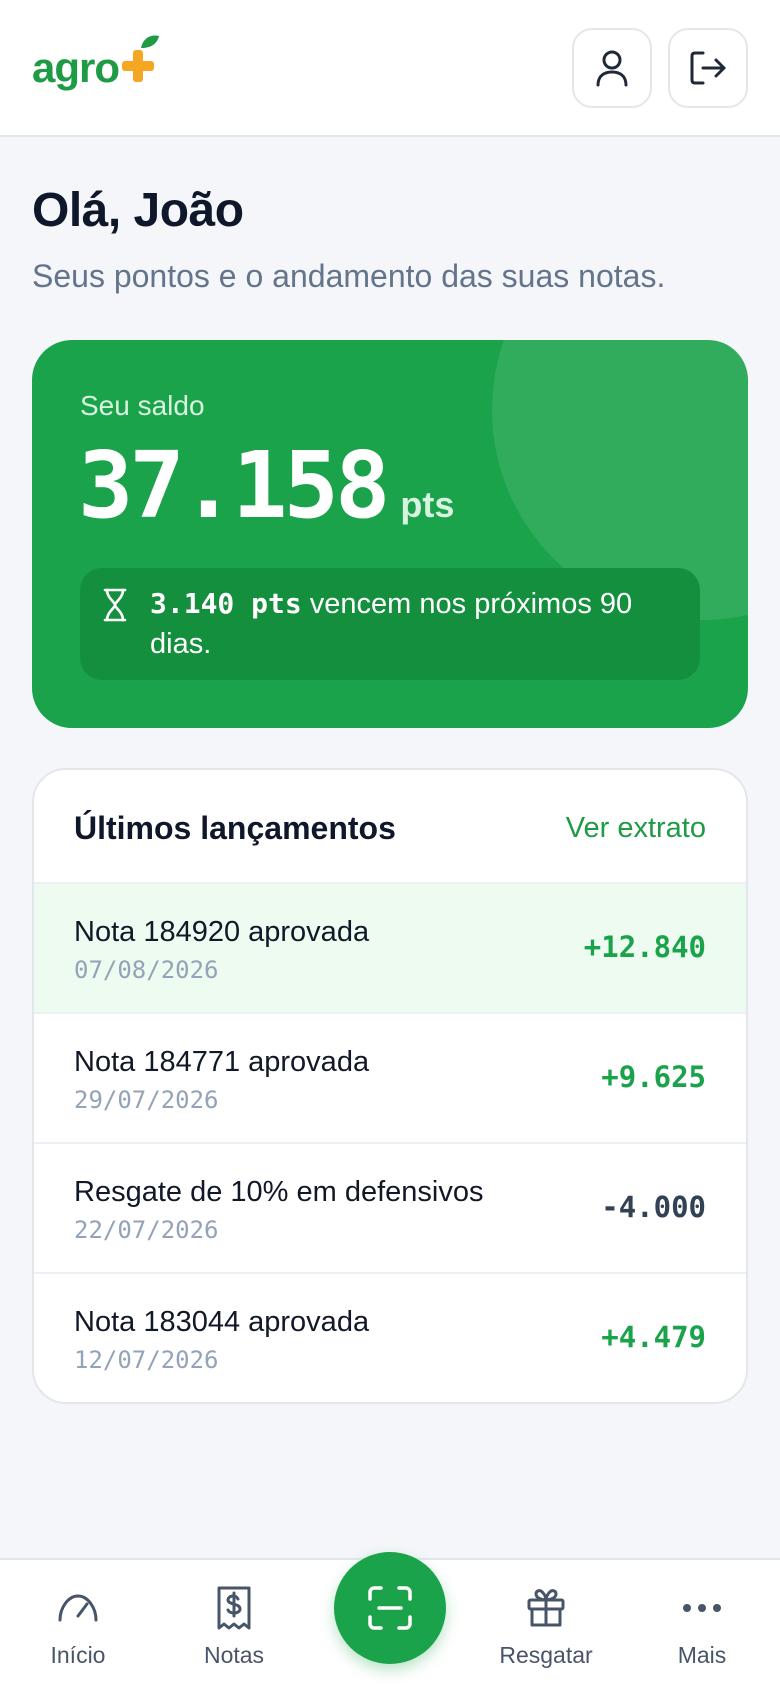 The width and height of the screenshot is (780, 1688). I want to click on logout-button, so click(708, 68).